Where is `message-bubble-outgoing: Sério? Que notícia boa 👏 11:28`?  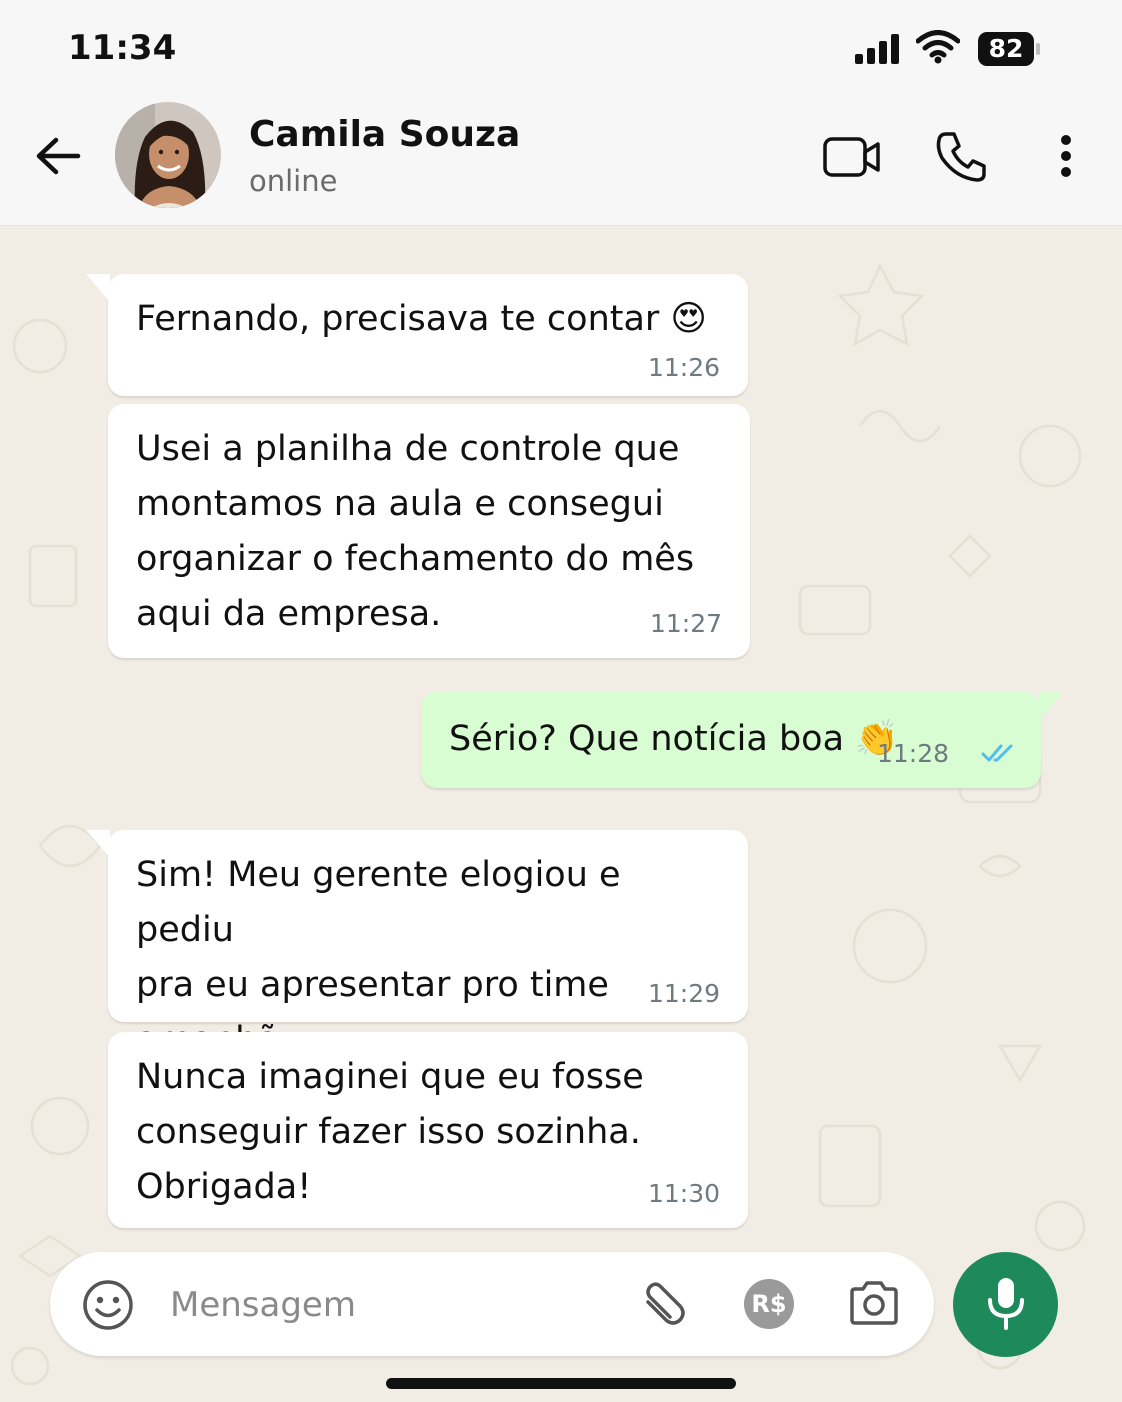
message-bubble-outgoing: Sério? Que notícia boa 👏 11:28 is located at coordinates (742, 740).